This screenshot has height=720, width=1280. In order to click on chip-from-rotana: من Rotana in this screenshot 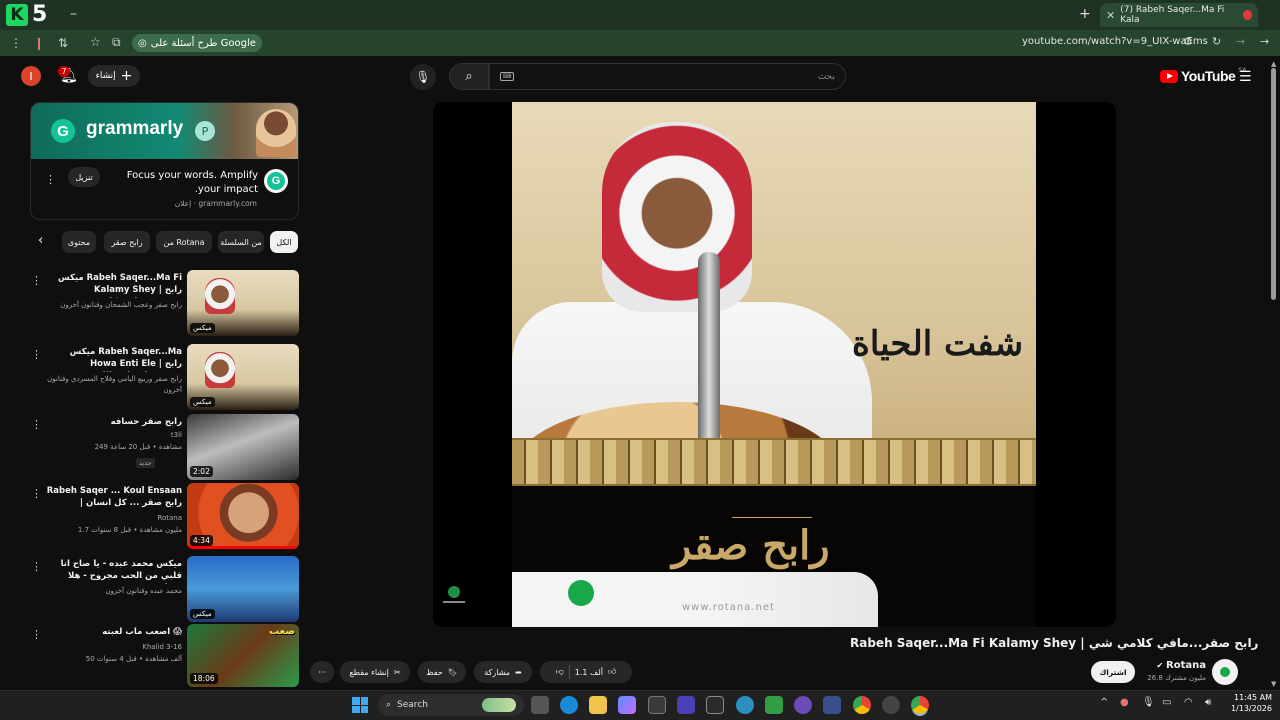, I will do `click(184, 242)`.